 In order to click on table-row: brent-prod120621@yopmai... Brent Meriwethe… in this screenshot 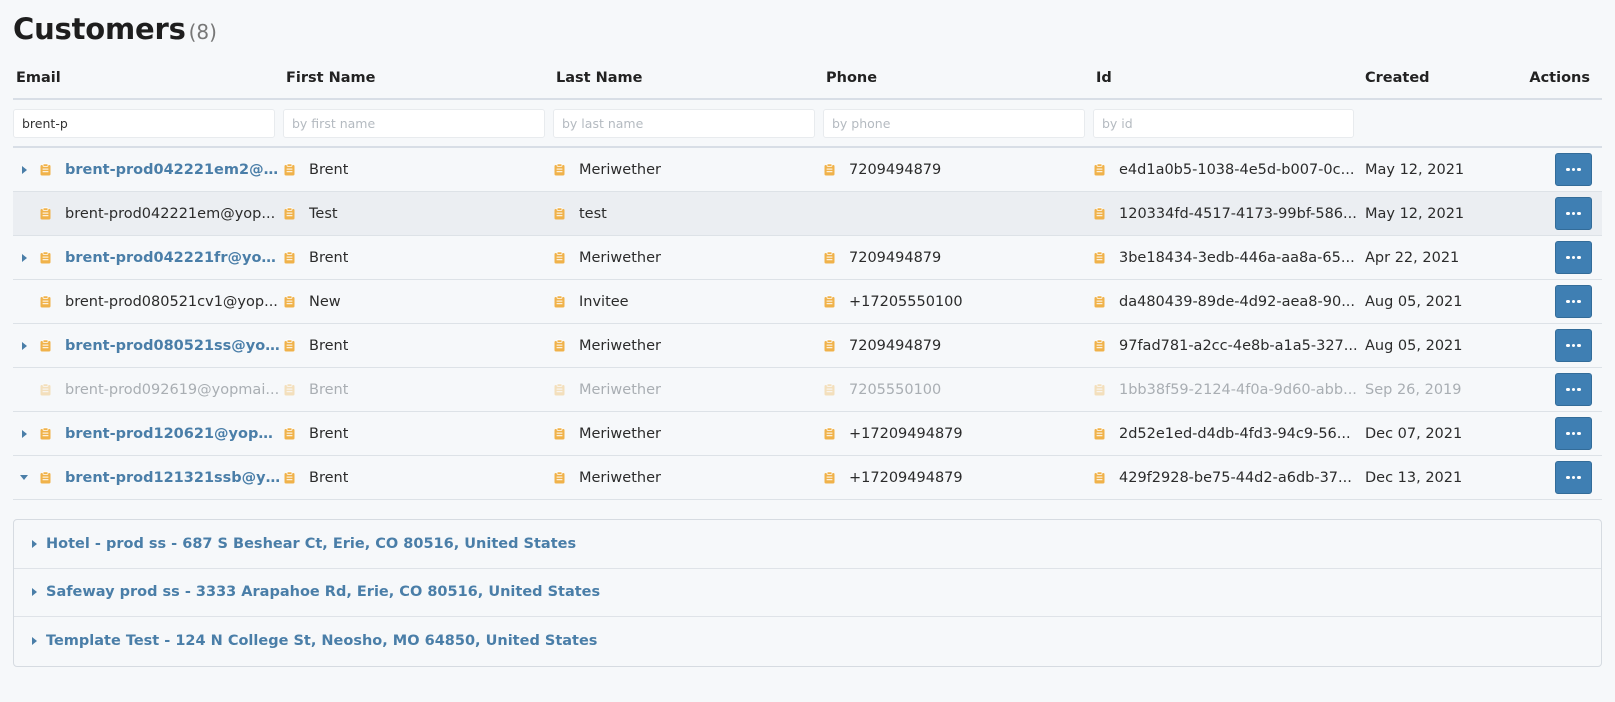, I will do `click(807, 434)`.